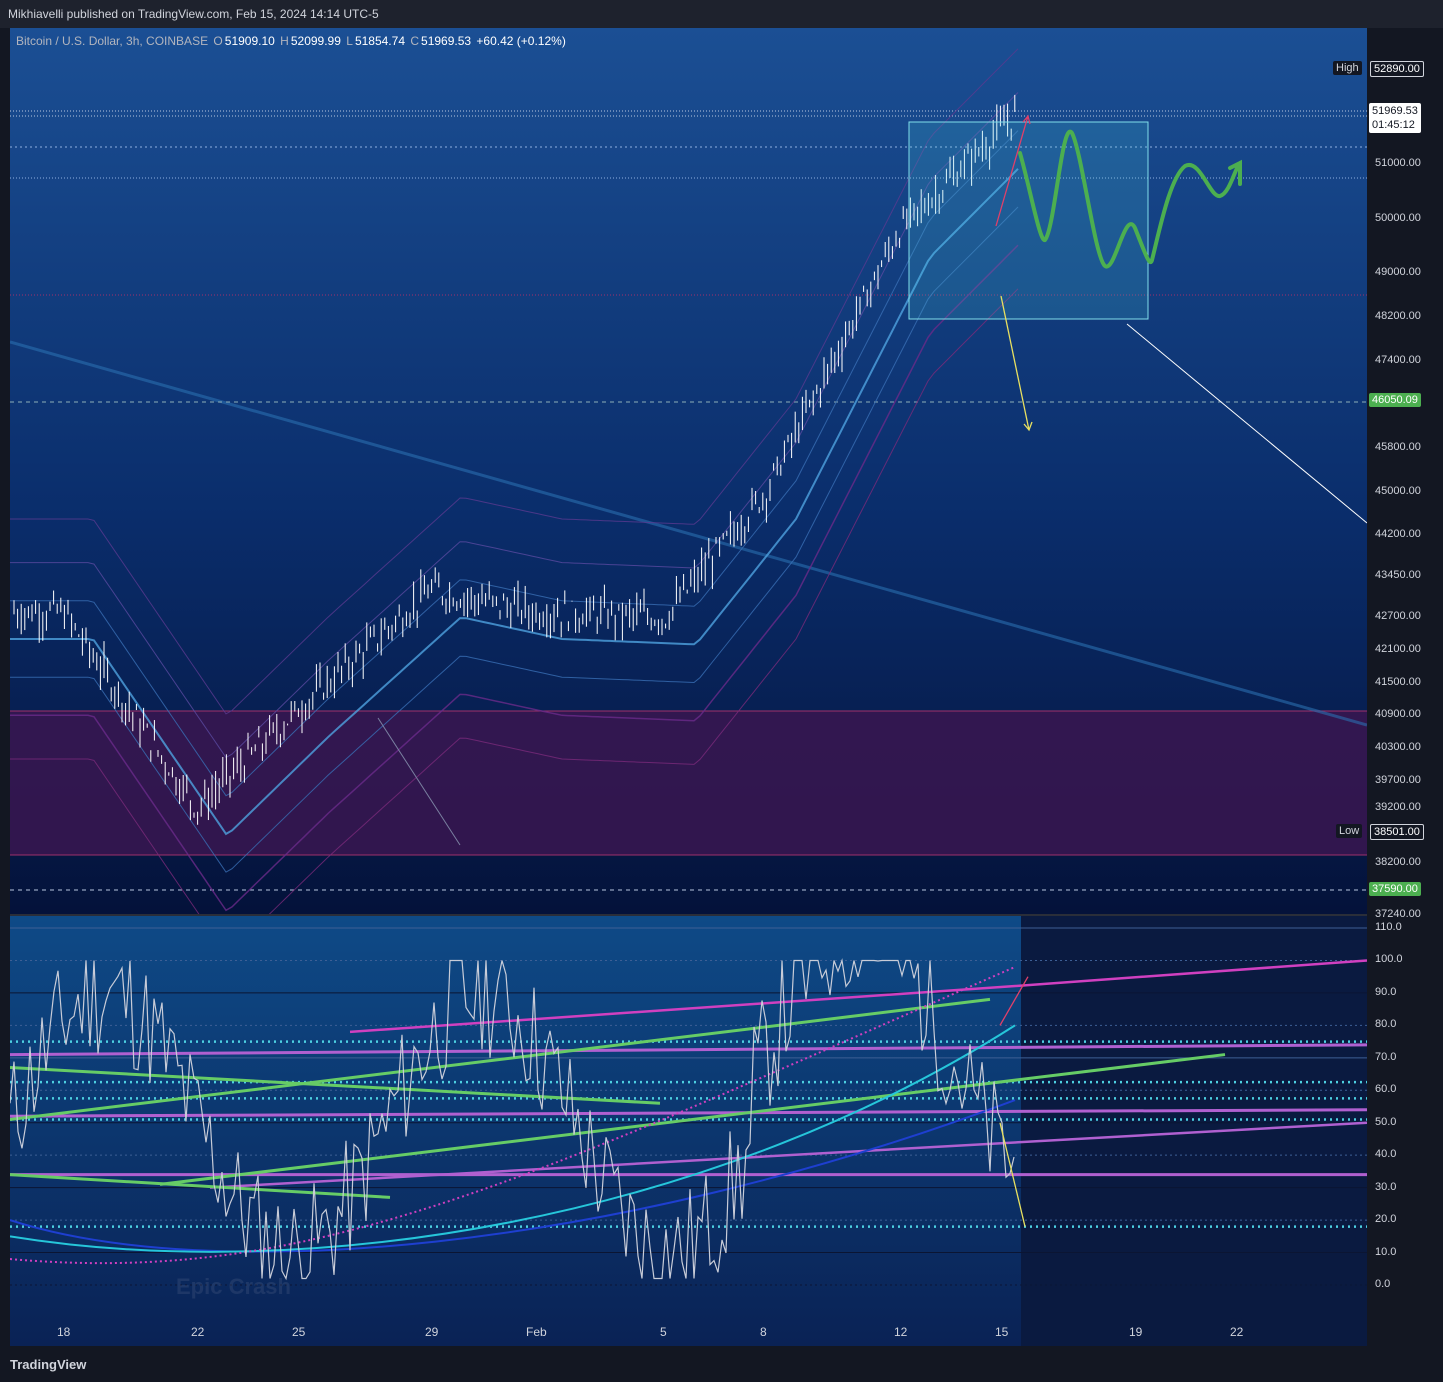  Describe the element at coordinates (1395, 118) in the screenshot. I see `last-price-tag: 51969.53 01:45:12` at that location.